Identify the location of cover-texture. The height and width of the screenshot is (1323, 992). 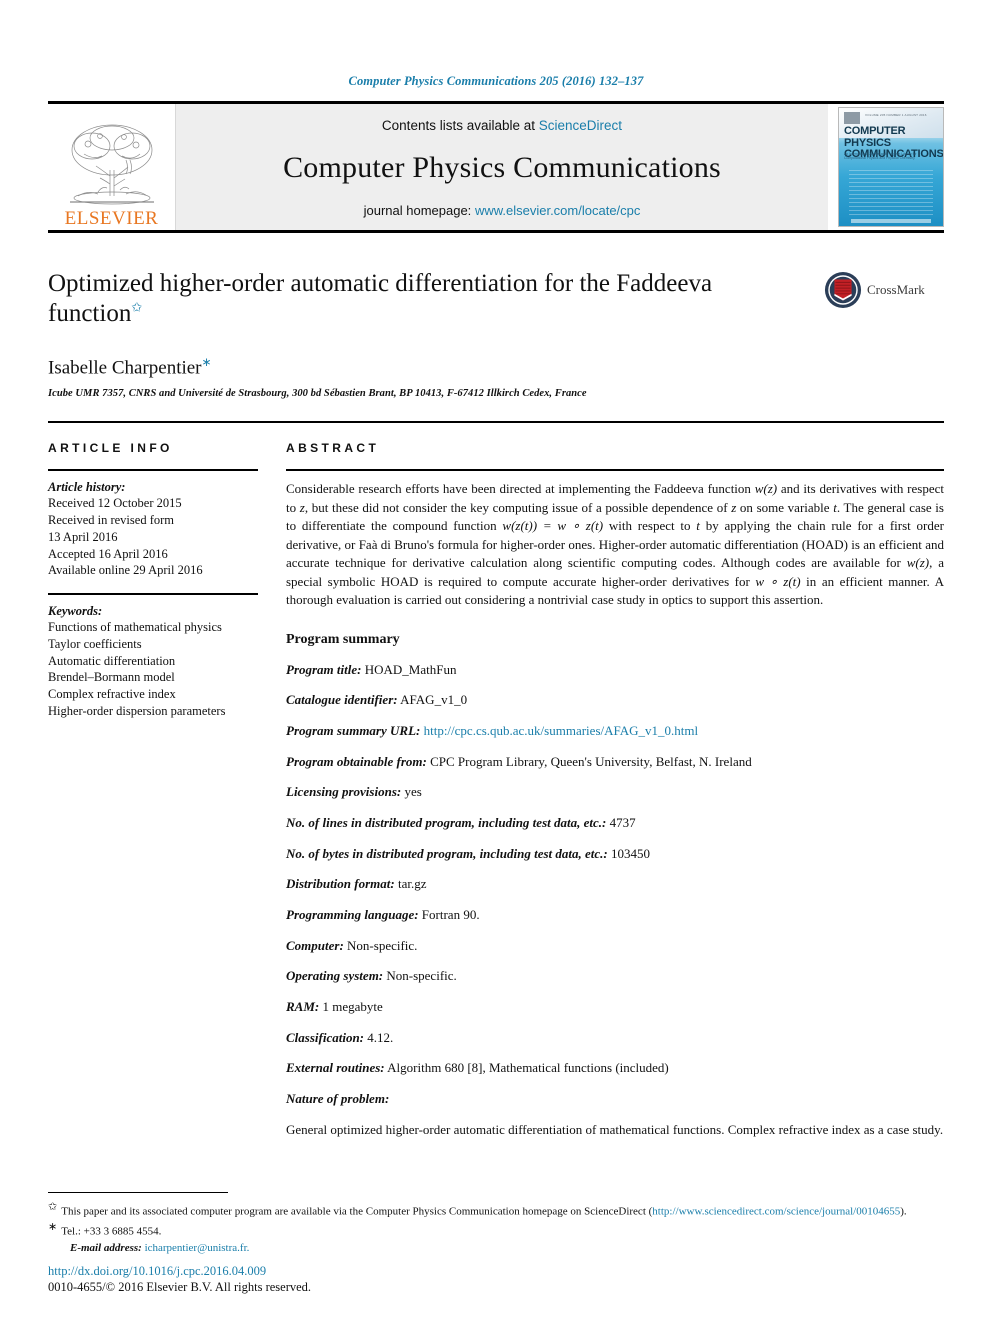
(891, 192).